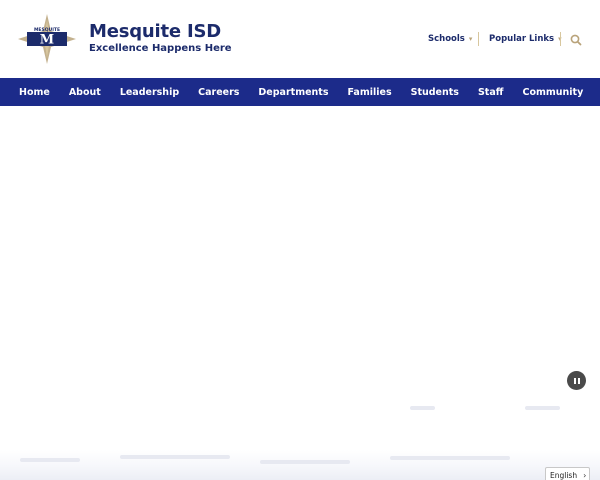 The image size is (600, 480). Describe the element at coordinates (155, 31) in the screenshot. I see `site-title: Mesquite ISD` at that location.